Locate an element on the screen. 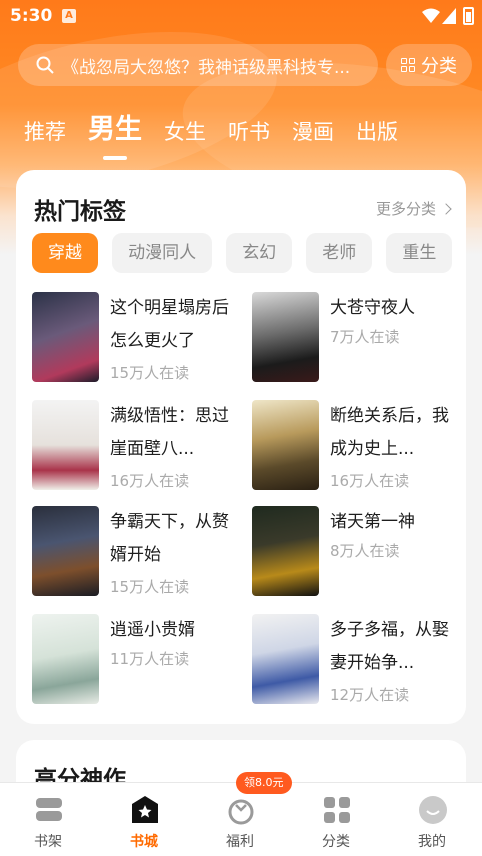  book-item: 逍遥小贵婿 11万人在读 is located at coordinates (137, 660).